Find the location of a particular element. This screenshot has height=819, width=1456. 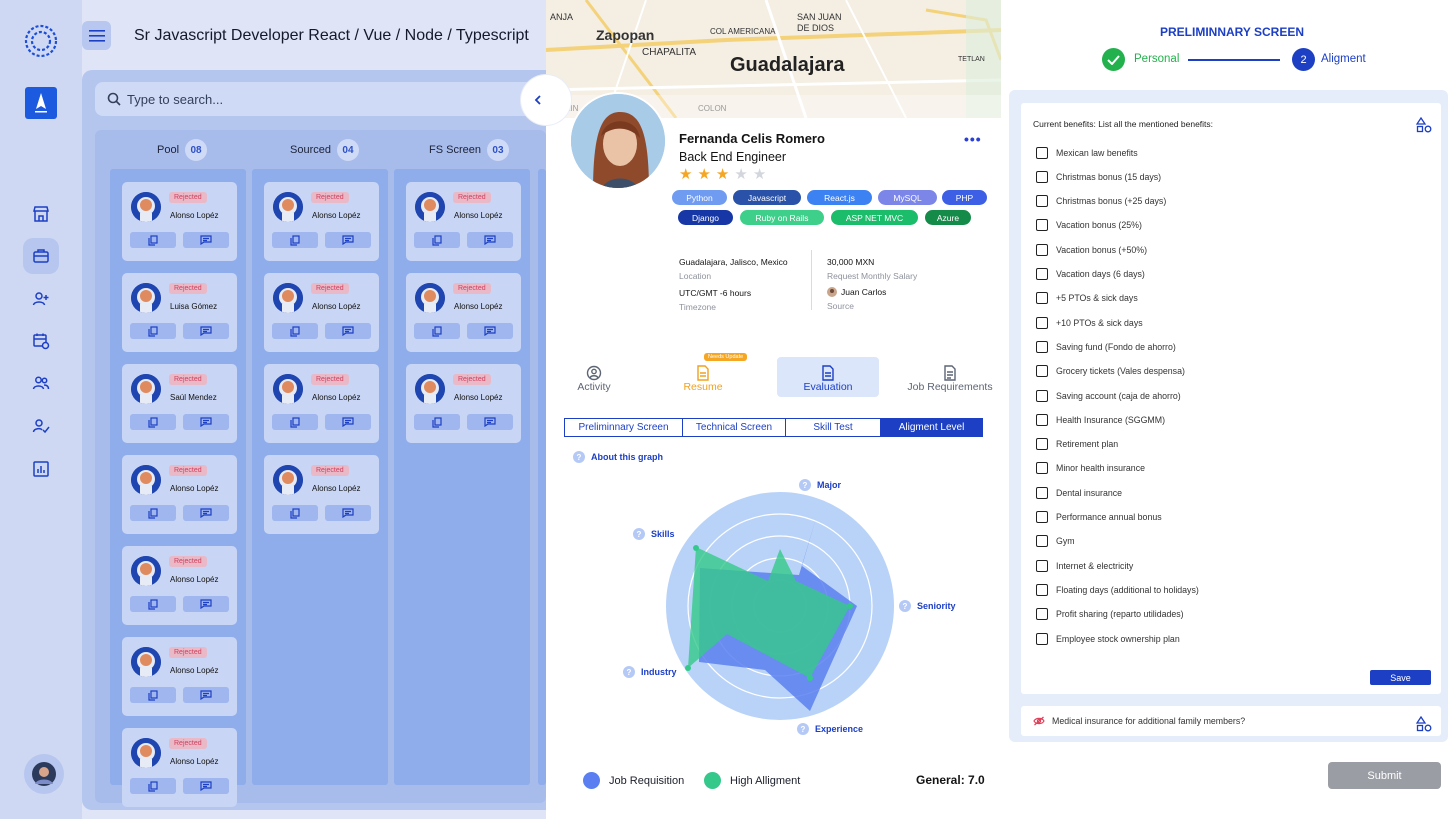

benefit-option: Vacation bonus (+50%) is located at coordinates (1091, 249).